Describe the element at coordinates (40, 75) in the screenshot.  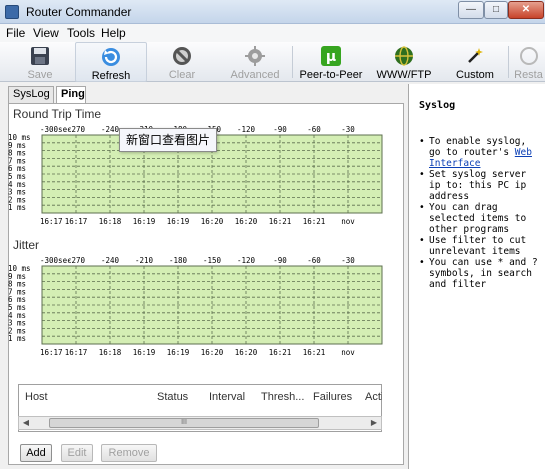
I see `save-label: Save` at that location.